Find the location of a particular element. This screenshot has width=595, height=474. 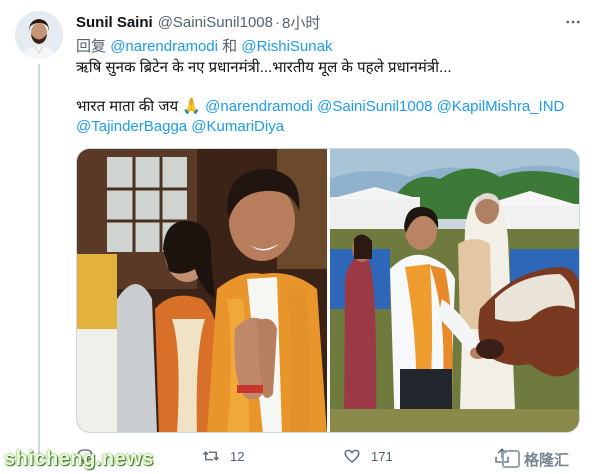

reply-mention-link: @narendramodi is located at coordinates (164, 46).